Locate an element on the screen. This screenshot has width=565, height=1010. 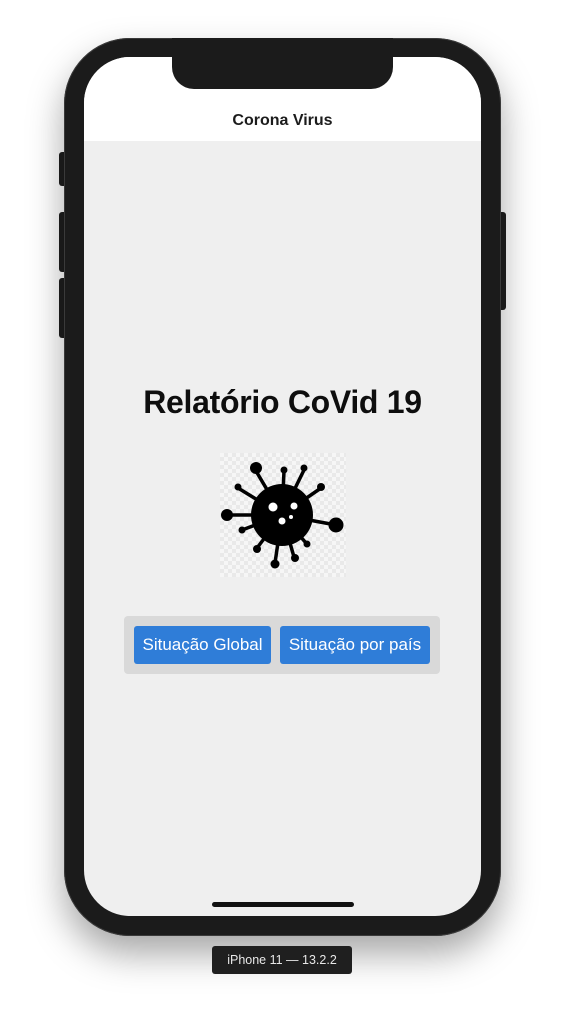
device-label: iPhone 11 — 13.2.2 is located at coordinates (282, 960).